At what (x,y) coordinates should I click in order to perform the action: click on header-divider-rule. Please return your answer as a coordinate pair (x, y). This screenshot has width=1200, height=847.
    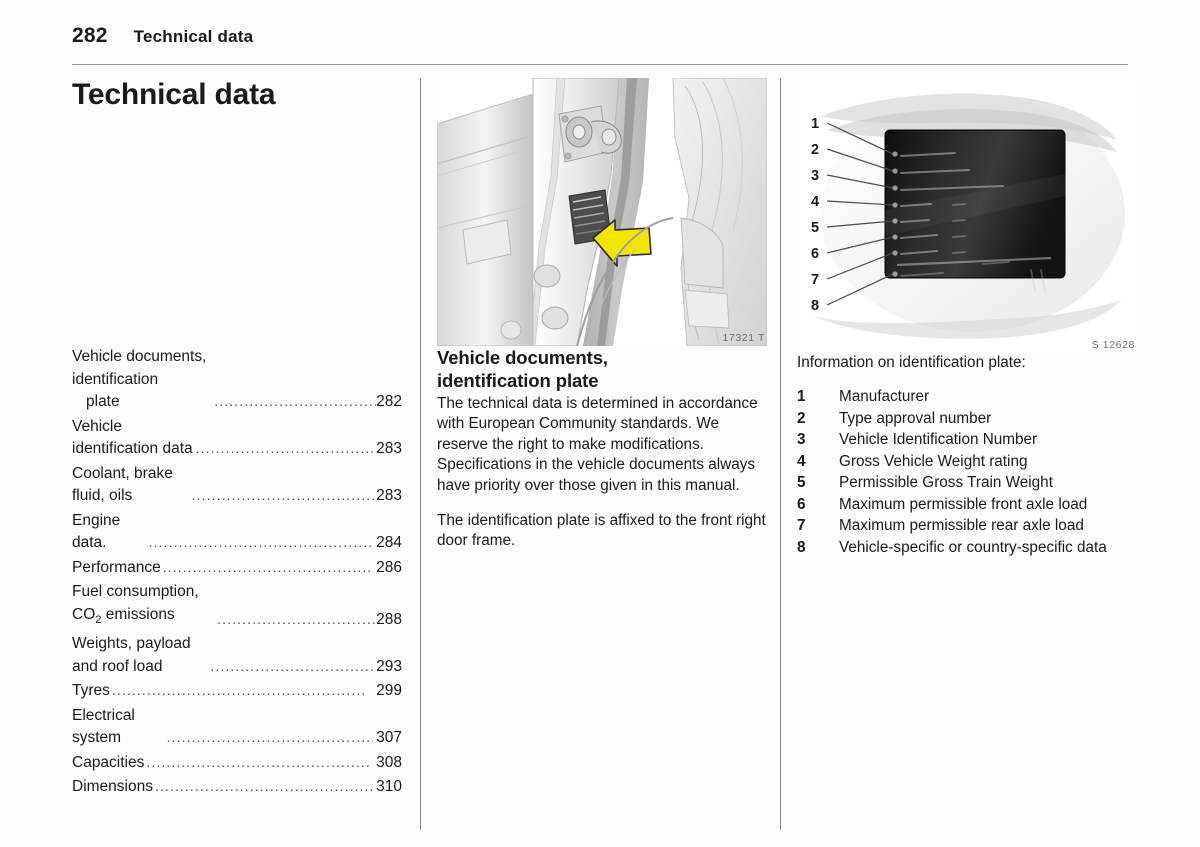
    Looking at the image, I should click on (600, 64).